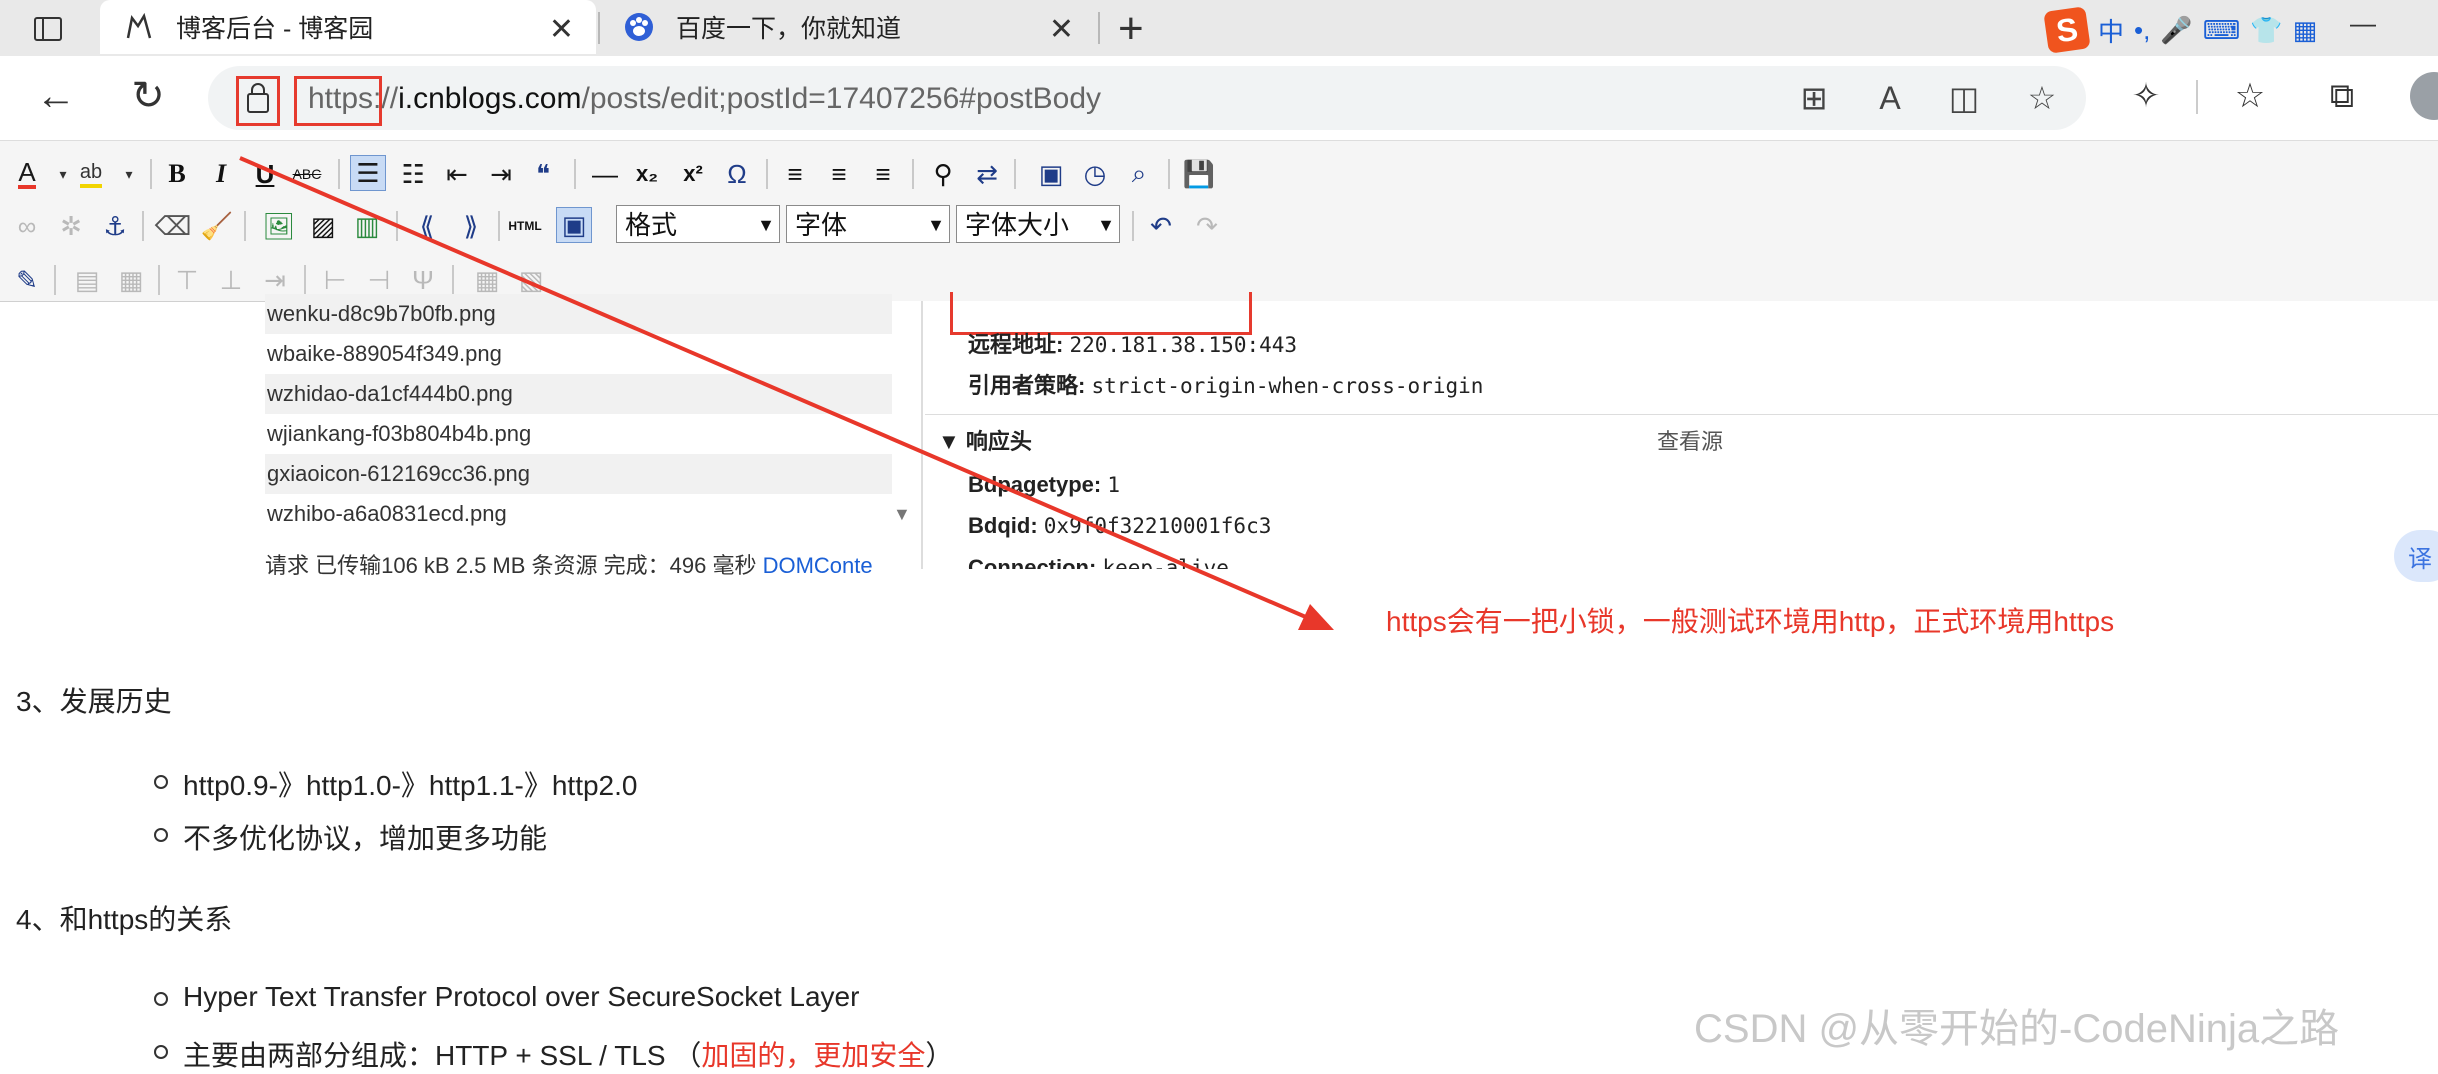 Image resolution: width=2438 pixels, height=1074 pixels. Describe the element at coordinates (2266, 30) in the screenshot. I see `skin-shirt-icon: 👕` at that location.